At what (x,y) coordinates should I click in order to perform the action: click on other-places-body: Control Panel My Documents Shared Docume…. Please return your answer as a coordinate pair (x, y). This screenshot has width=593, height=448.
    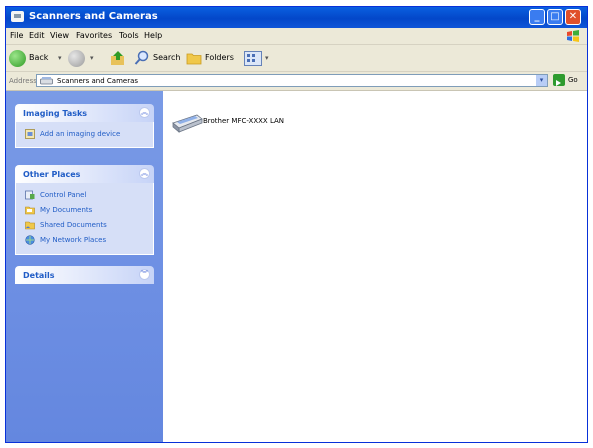
    Looking at the image, I should click on (84, 219).